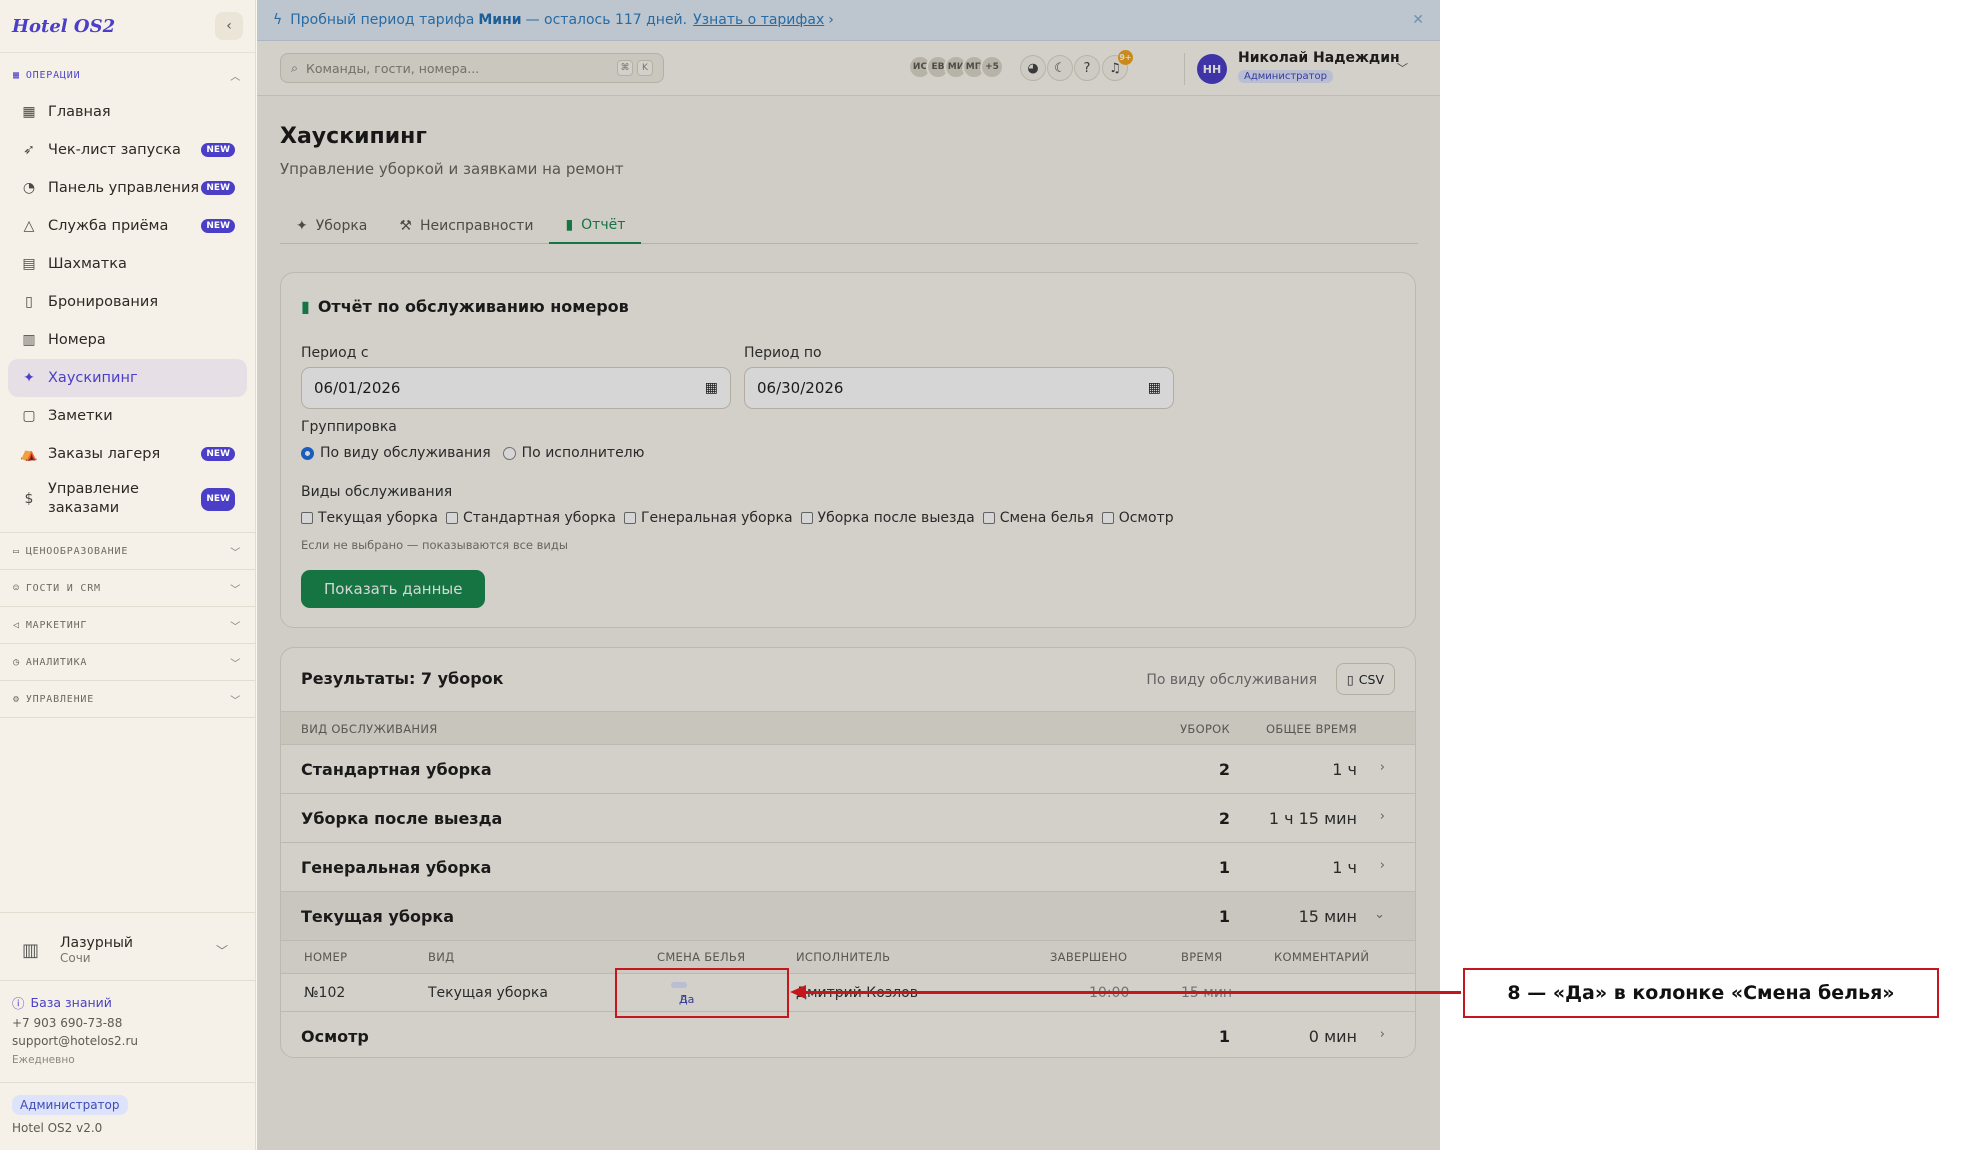  What do you see at coordinates (1128, 992) in the screenshot?
I see `annotation-arrow` at bounding box center [1128, 992].